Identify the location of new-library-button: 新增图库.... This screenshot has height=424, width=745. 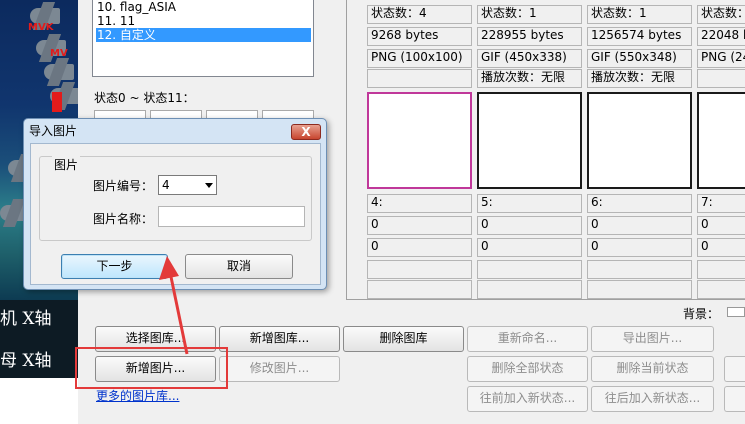
(279, 339).